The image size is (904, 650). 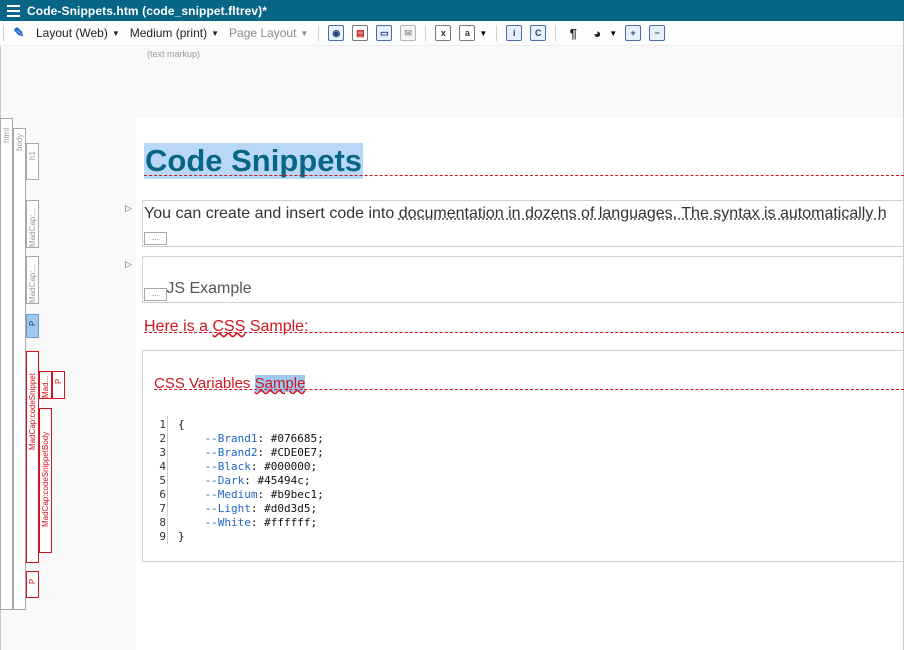 I want to click on layout-dropdown: Layout (Web) ▼, so click(x=78, y=33).